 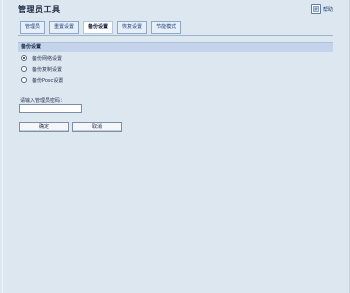 I want to click on tab-backup-settings: 备份设置, so click(x=98, y=27).